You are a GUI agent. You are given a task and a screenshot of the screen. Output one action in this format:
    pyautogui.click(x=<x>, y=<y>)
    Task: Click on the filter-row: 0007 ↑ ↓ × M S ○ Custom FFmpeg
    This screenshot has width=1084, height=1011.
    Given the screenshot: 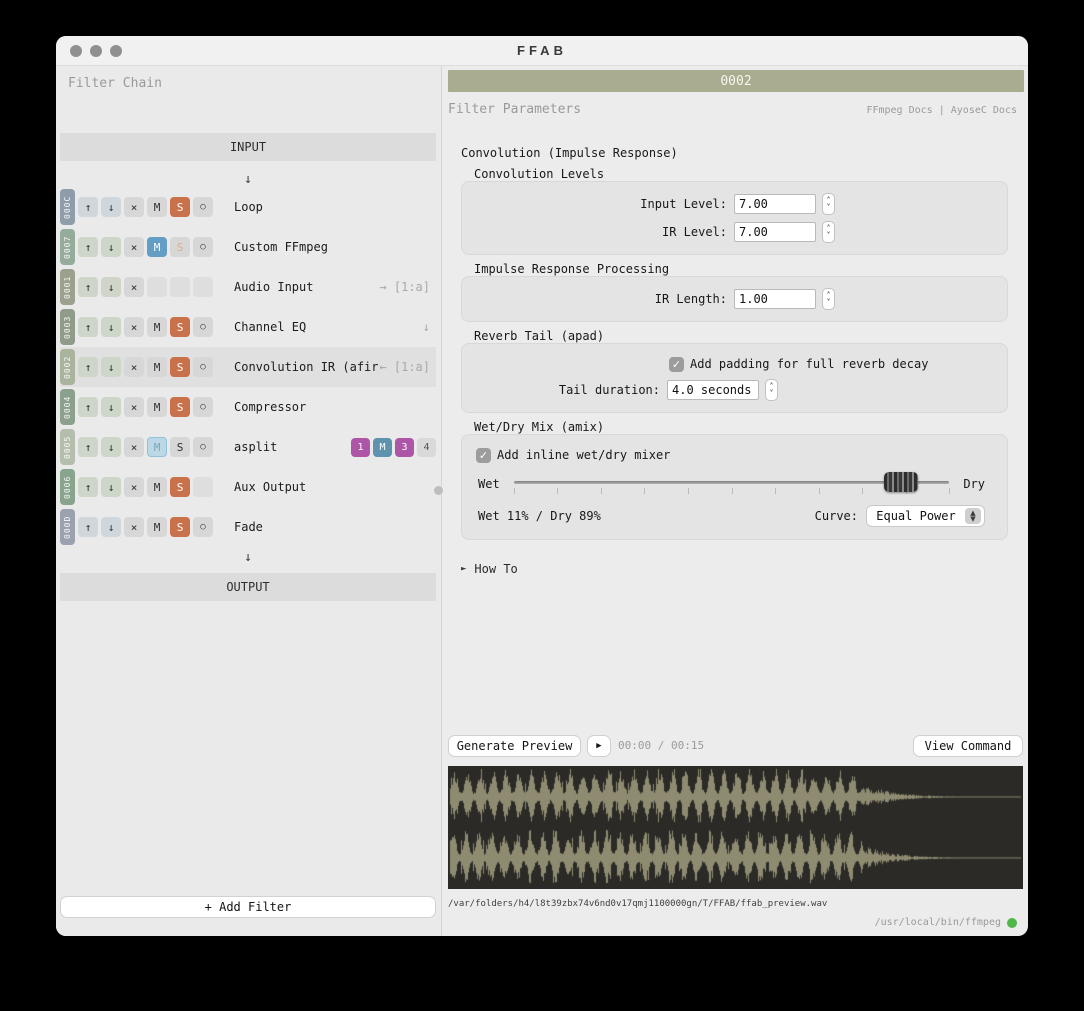 What is the action you would take?
    pyautogui.click(x=248, y=247)
    